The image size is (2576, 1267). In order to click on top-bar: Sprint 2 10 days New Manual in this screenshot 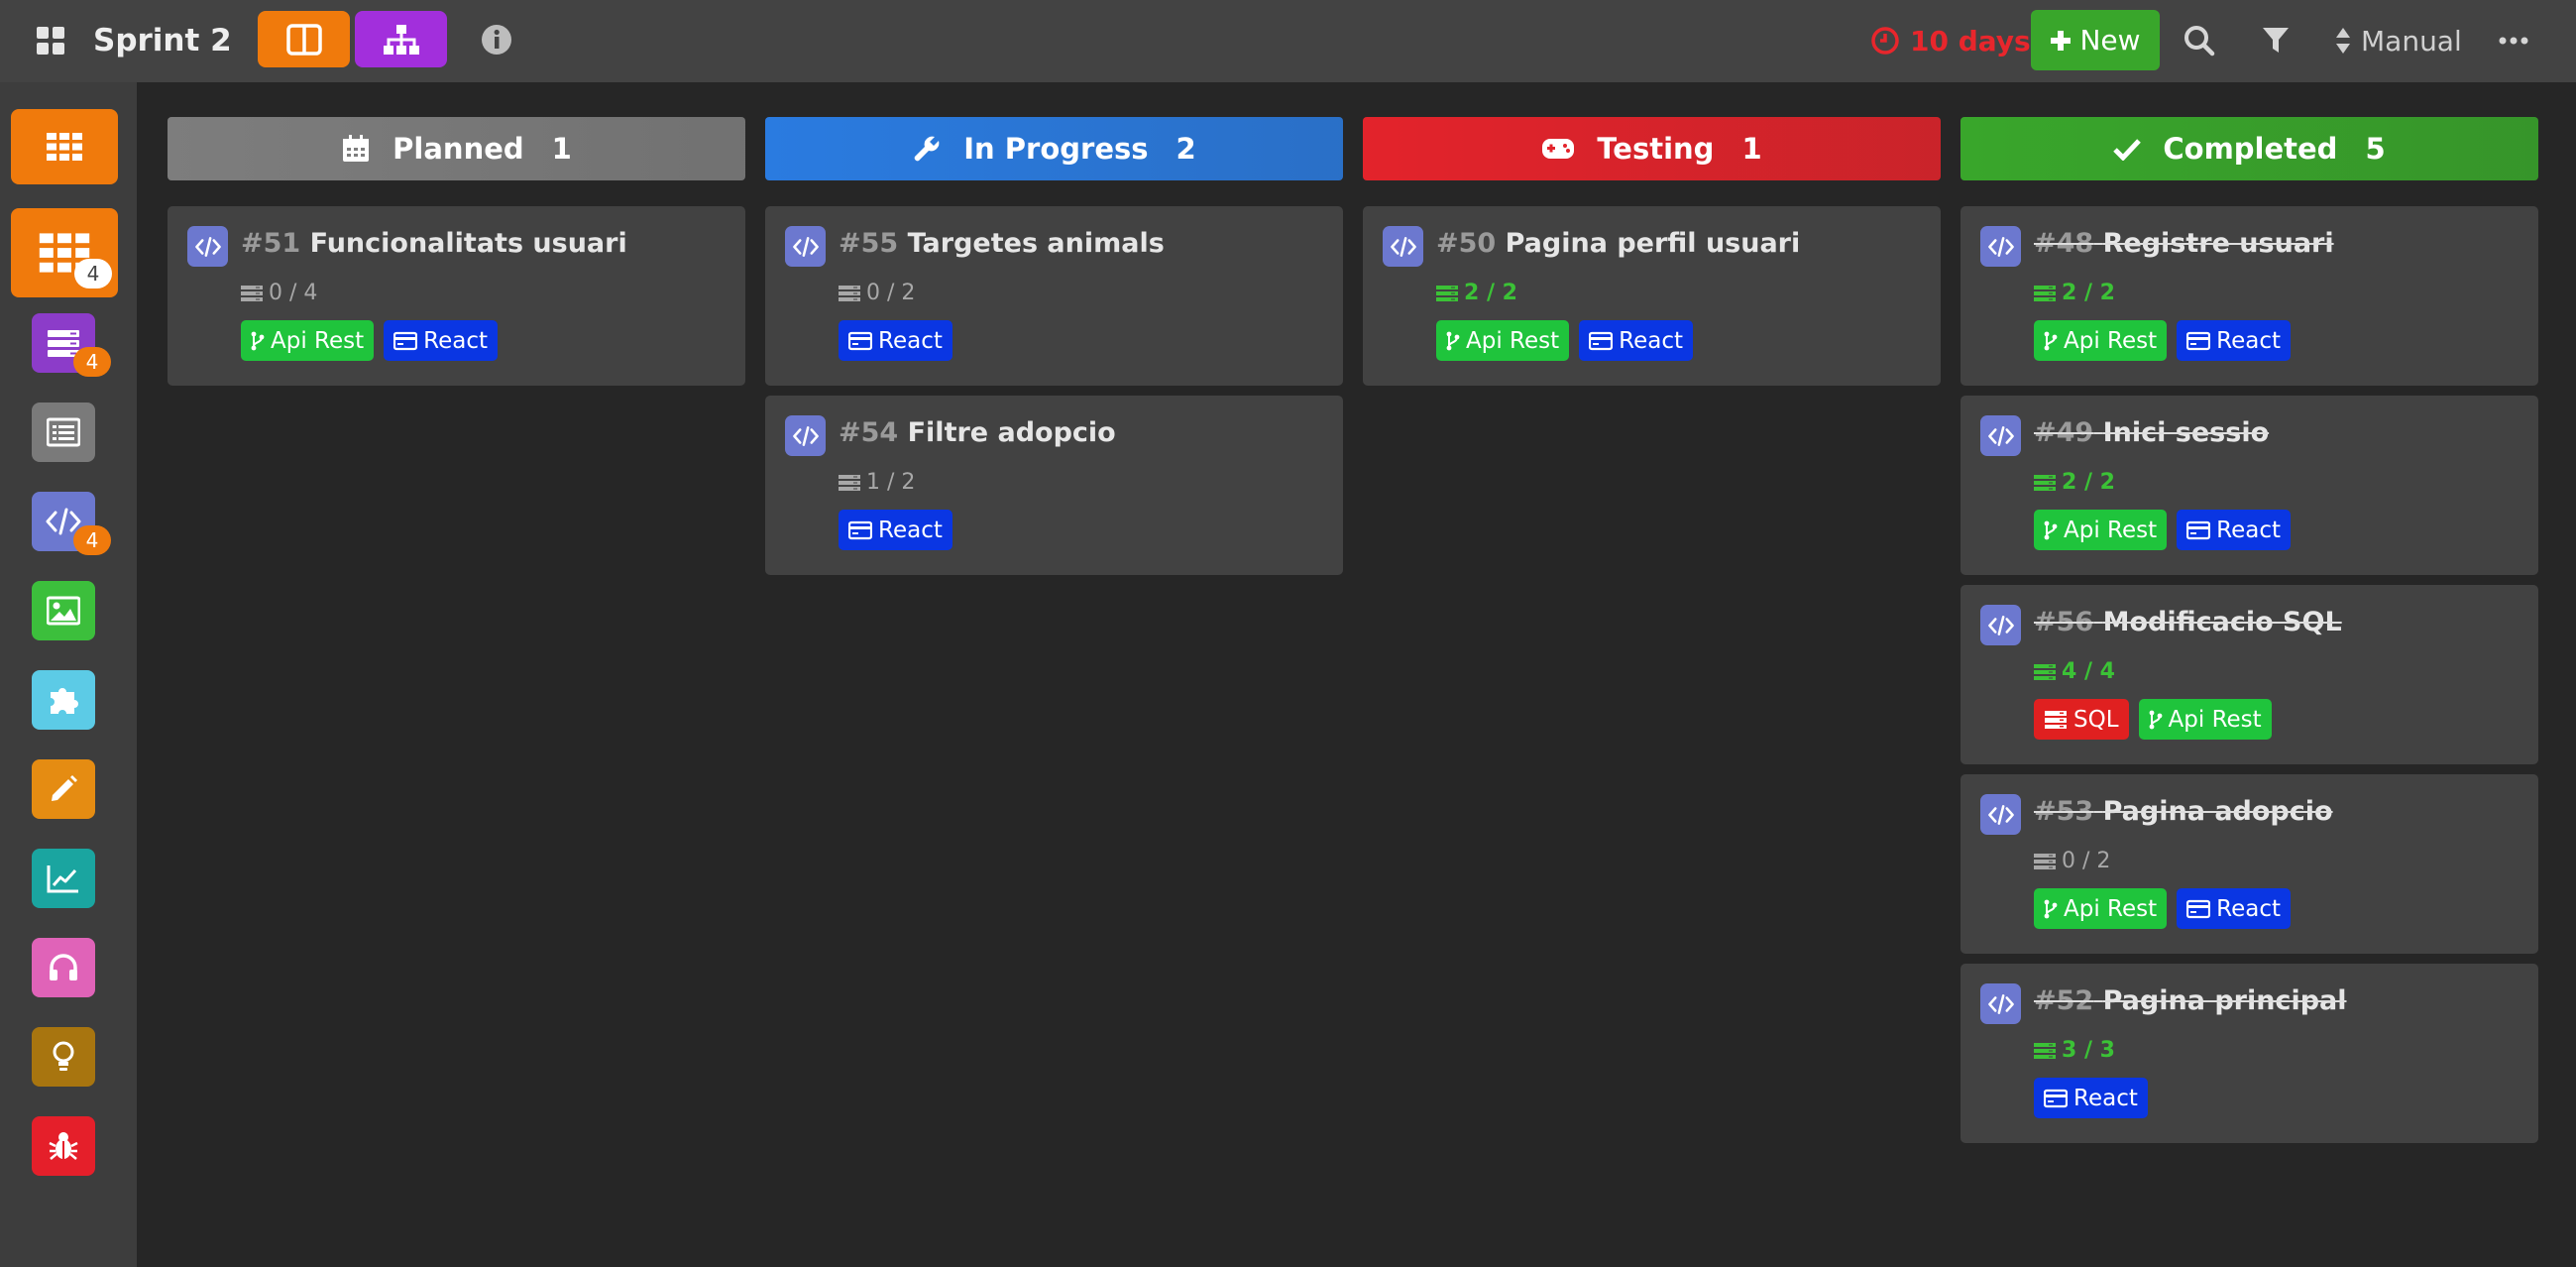, I will do `click(1288, 41)`.